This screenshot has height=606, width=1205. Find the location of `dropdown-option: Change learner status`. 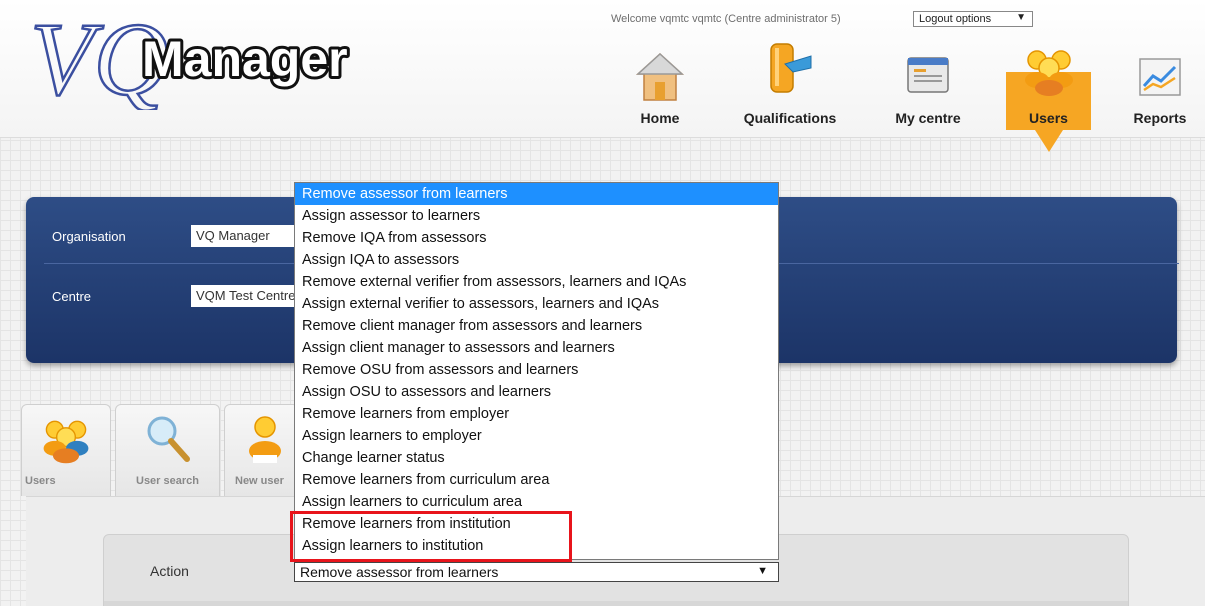

dropdown-option: Change learner status is located at coordinates (536, 458).